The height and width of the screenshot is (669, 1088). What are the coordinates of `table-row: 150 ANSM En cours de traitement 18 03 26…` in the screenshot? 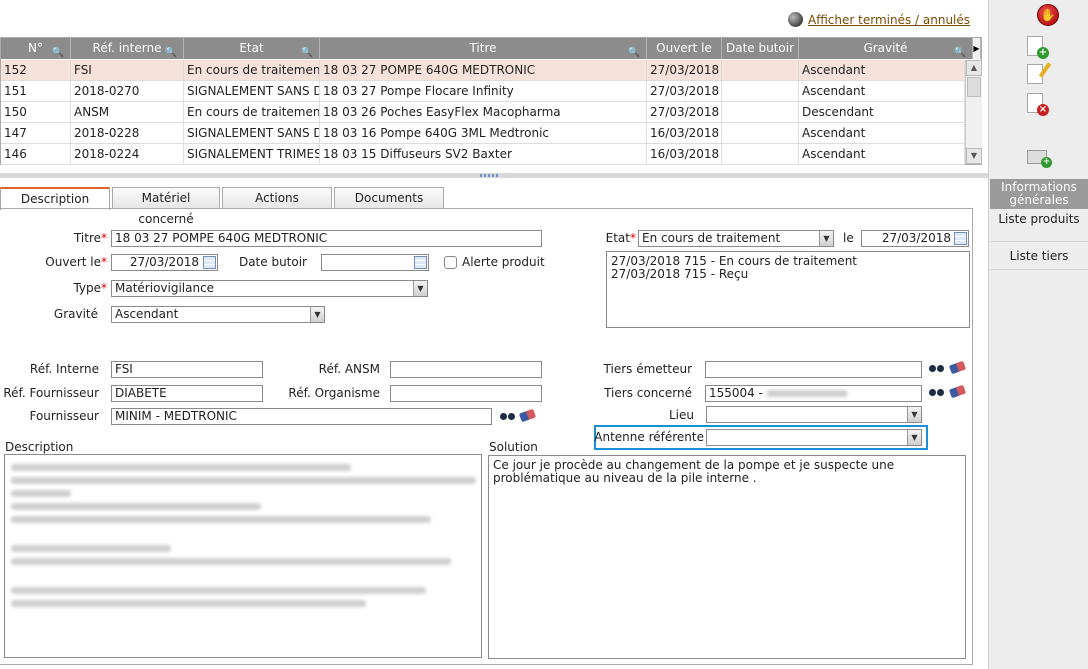 It's located at (483, 112).